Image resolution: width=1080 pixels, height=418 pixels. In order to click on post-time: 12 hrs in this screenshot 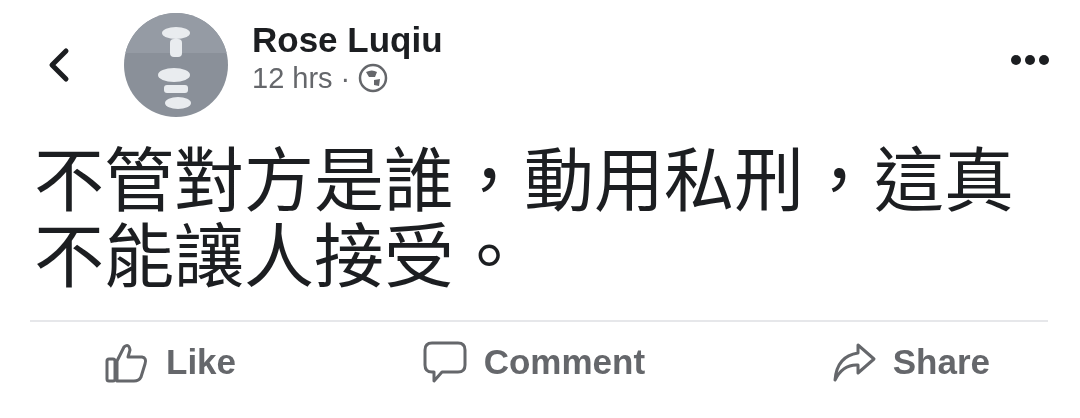, I will do `click(292, 78)`.